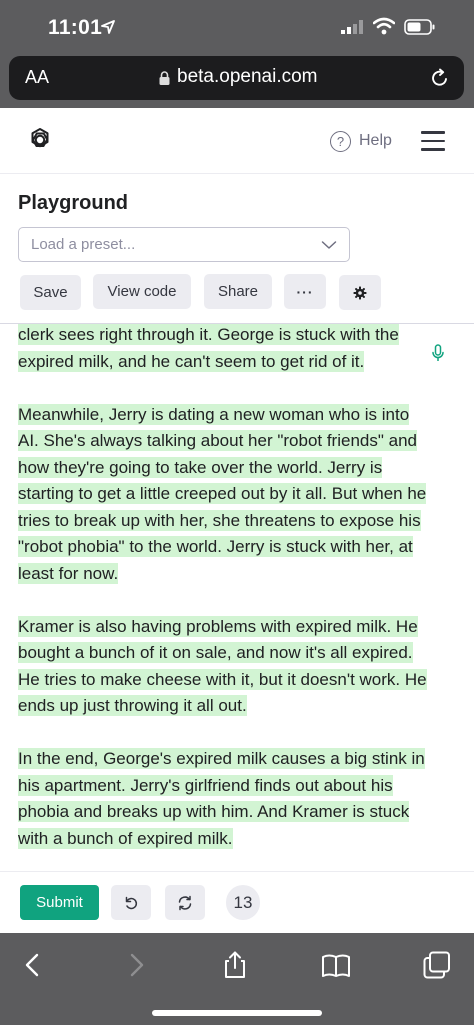 The width and height of the screenshot is (474, 1025). I want to click on refresh-icon, so click(185, 902).